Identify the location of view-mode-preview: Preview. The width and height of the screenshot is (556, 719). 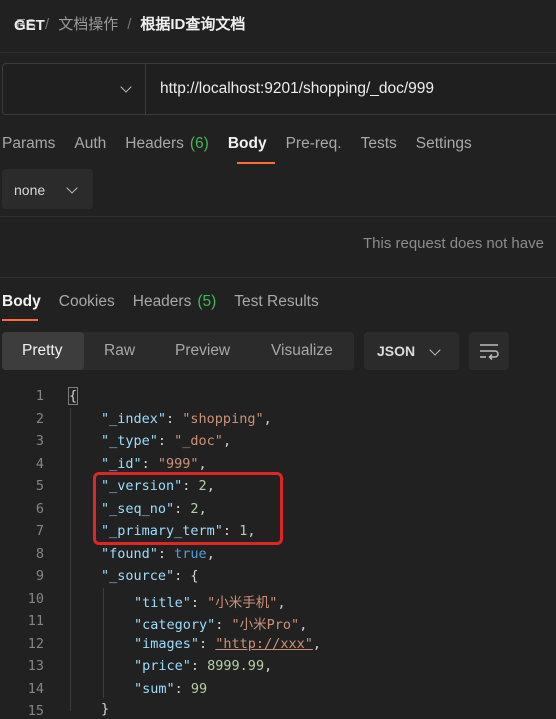
(202, 351).